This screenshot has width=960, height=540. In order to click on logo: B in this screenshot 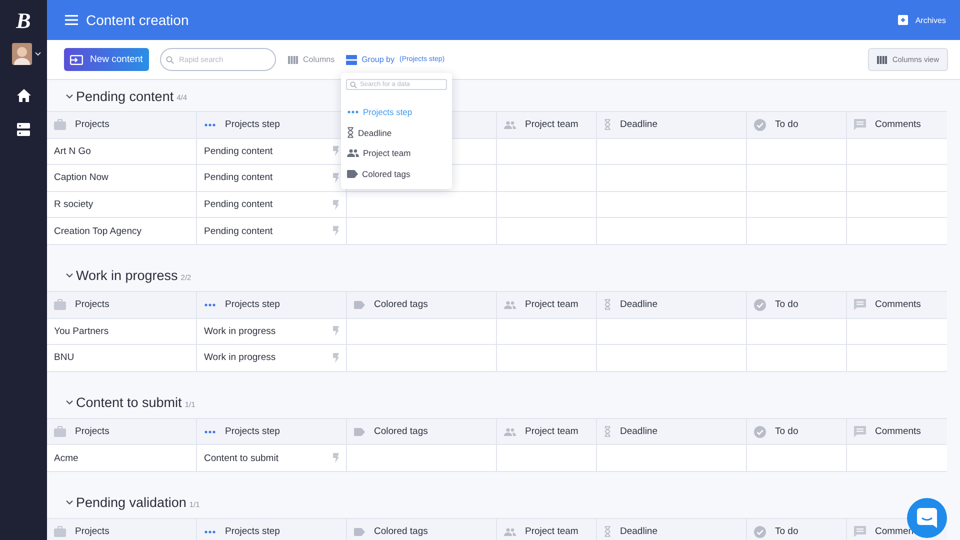, I will do `click(23, 21)`.